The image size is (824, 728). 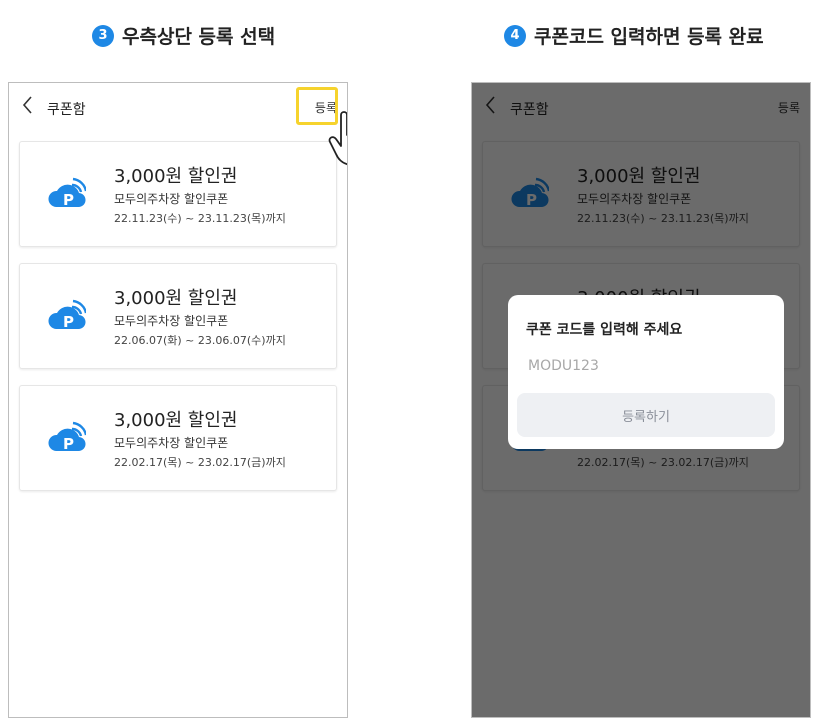 What do you see at coordinates (646, 415) in the screenshot?
I see `submit-register-button: 등록하기` at bounding box center [646, 415].